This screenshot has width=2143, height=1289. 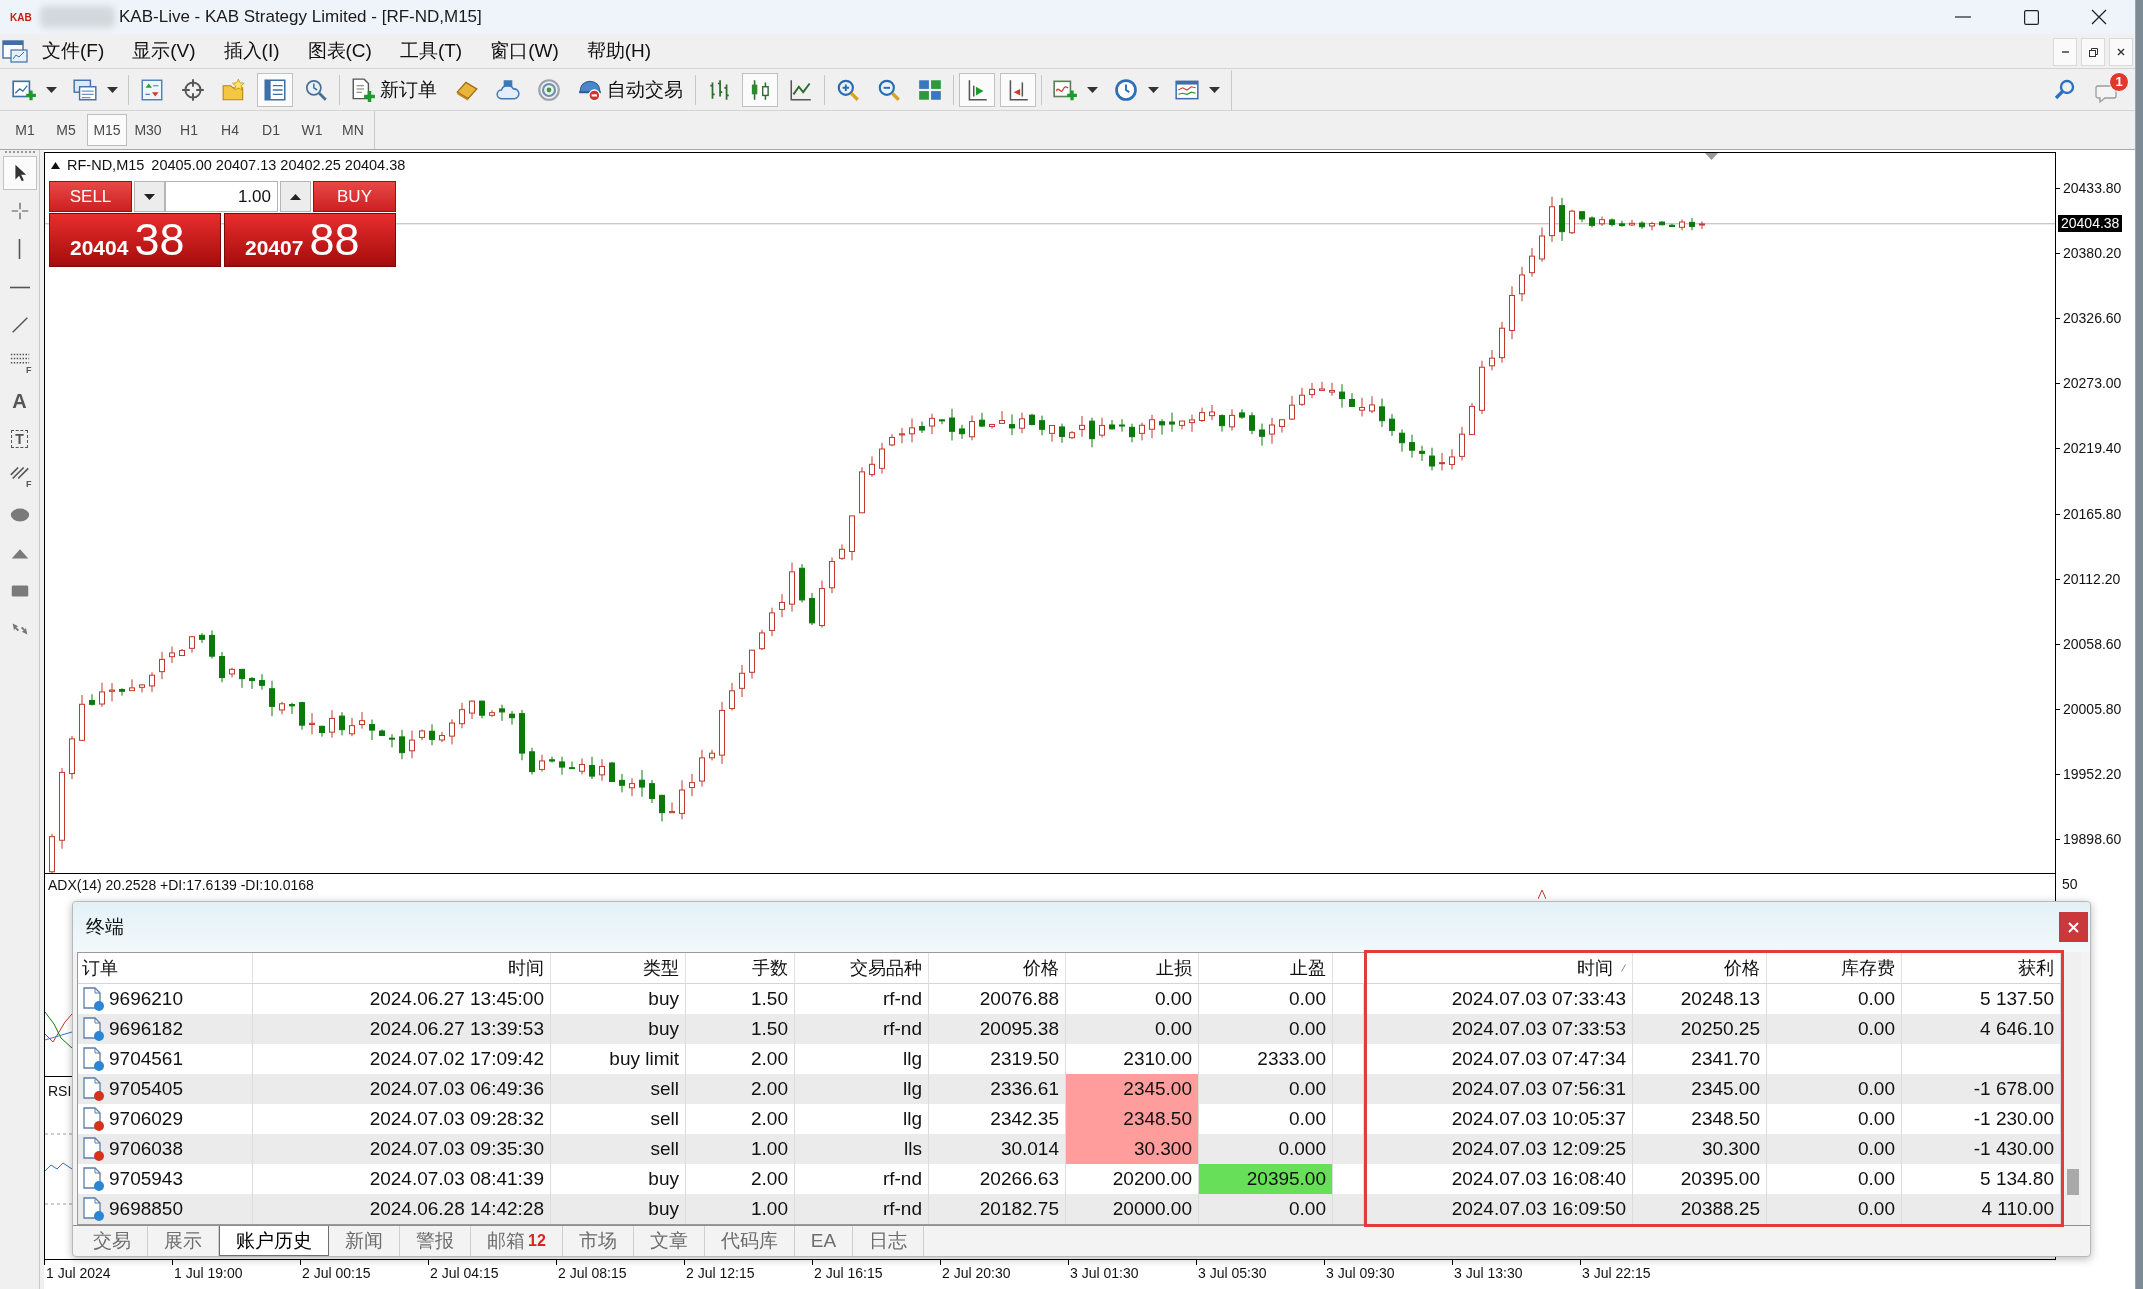 What do you see at coordinates (19, 439) in the screenshot?
I see `text-label-tool-button: T` at bounding box center [19, 439].